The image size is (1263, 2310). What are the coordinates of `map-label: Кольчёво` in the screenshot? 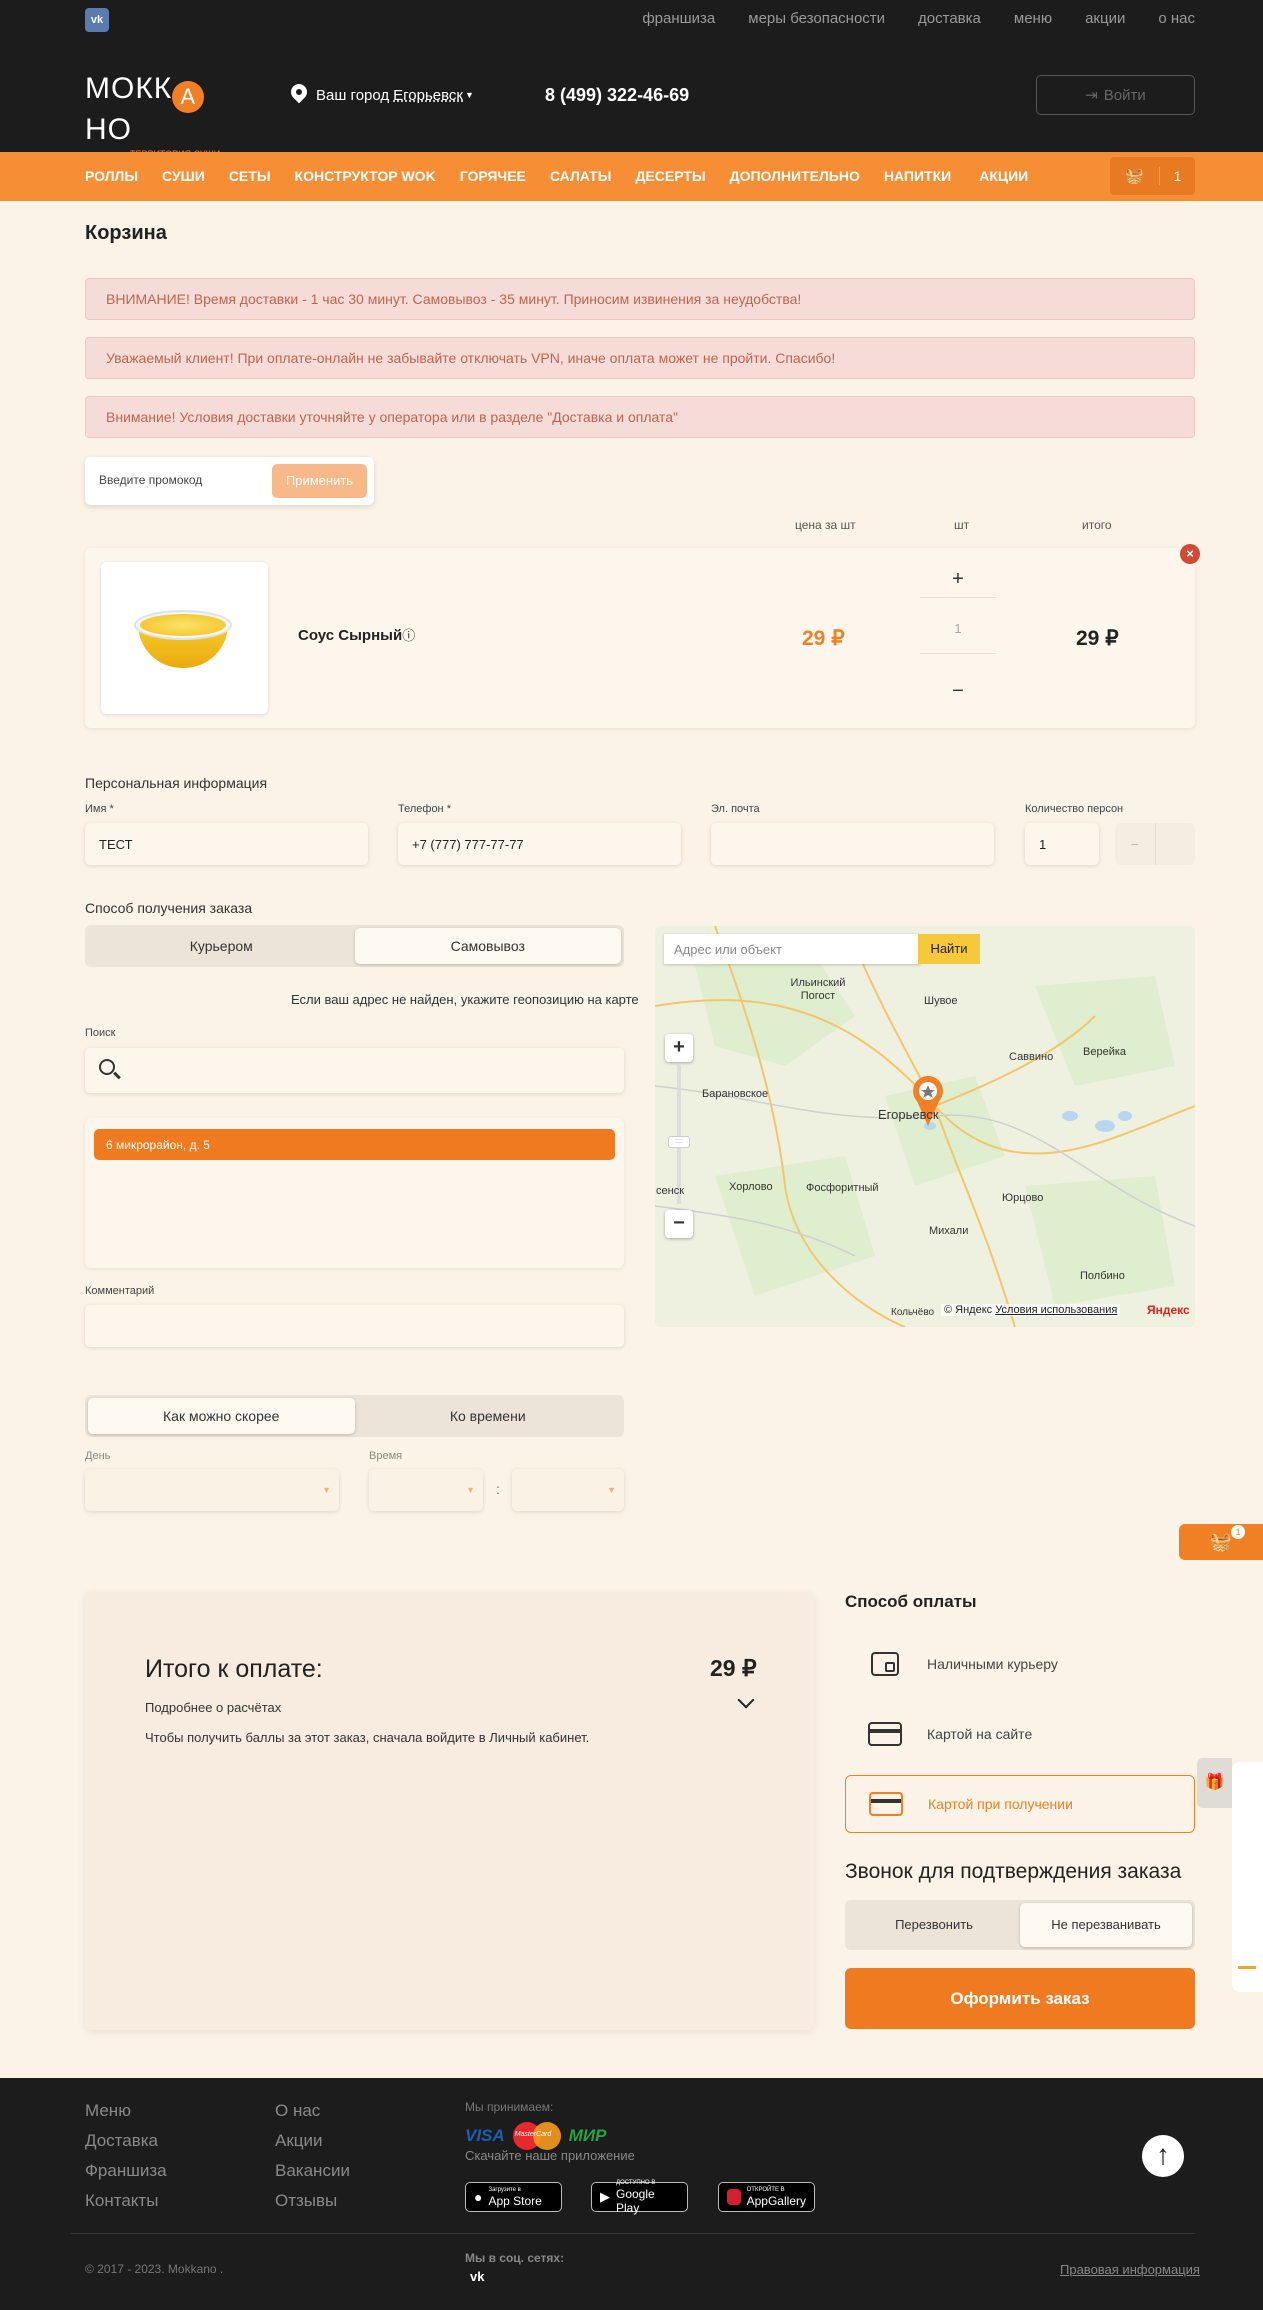 It's located at (913, 1312).